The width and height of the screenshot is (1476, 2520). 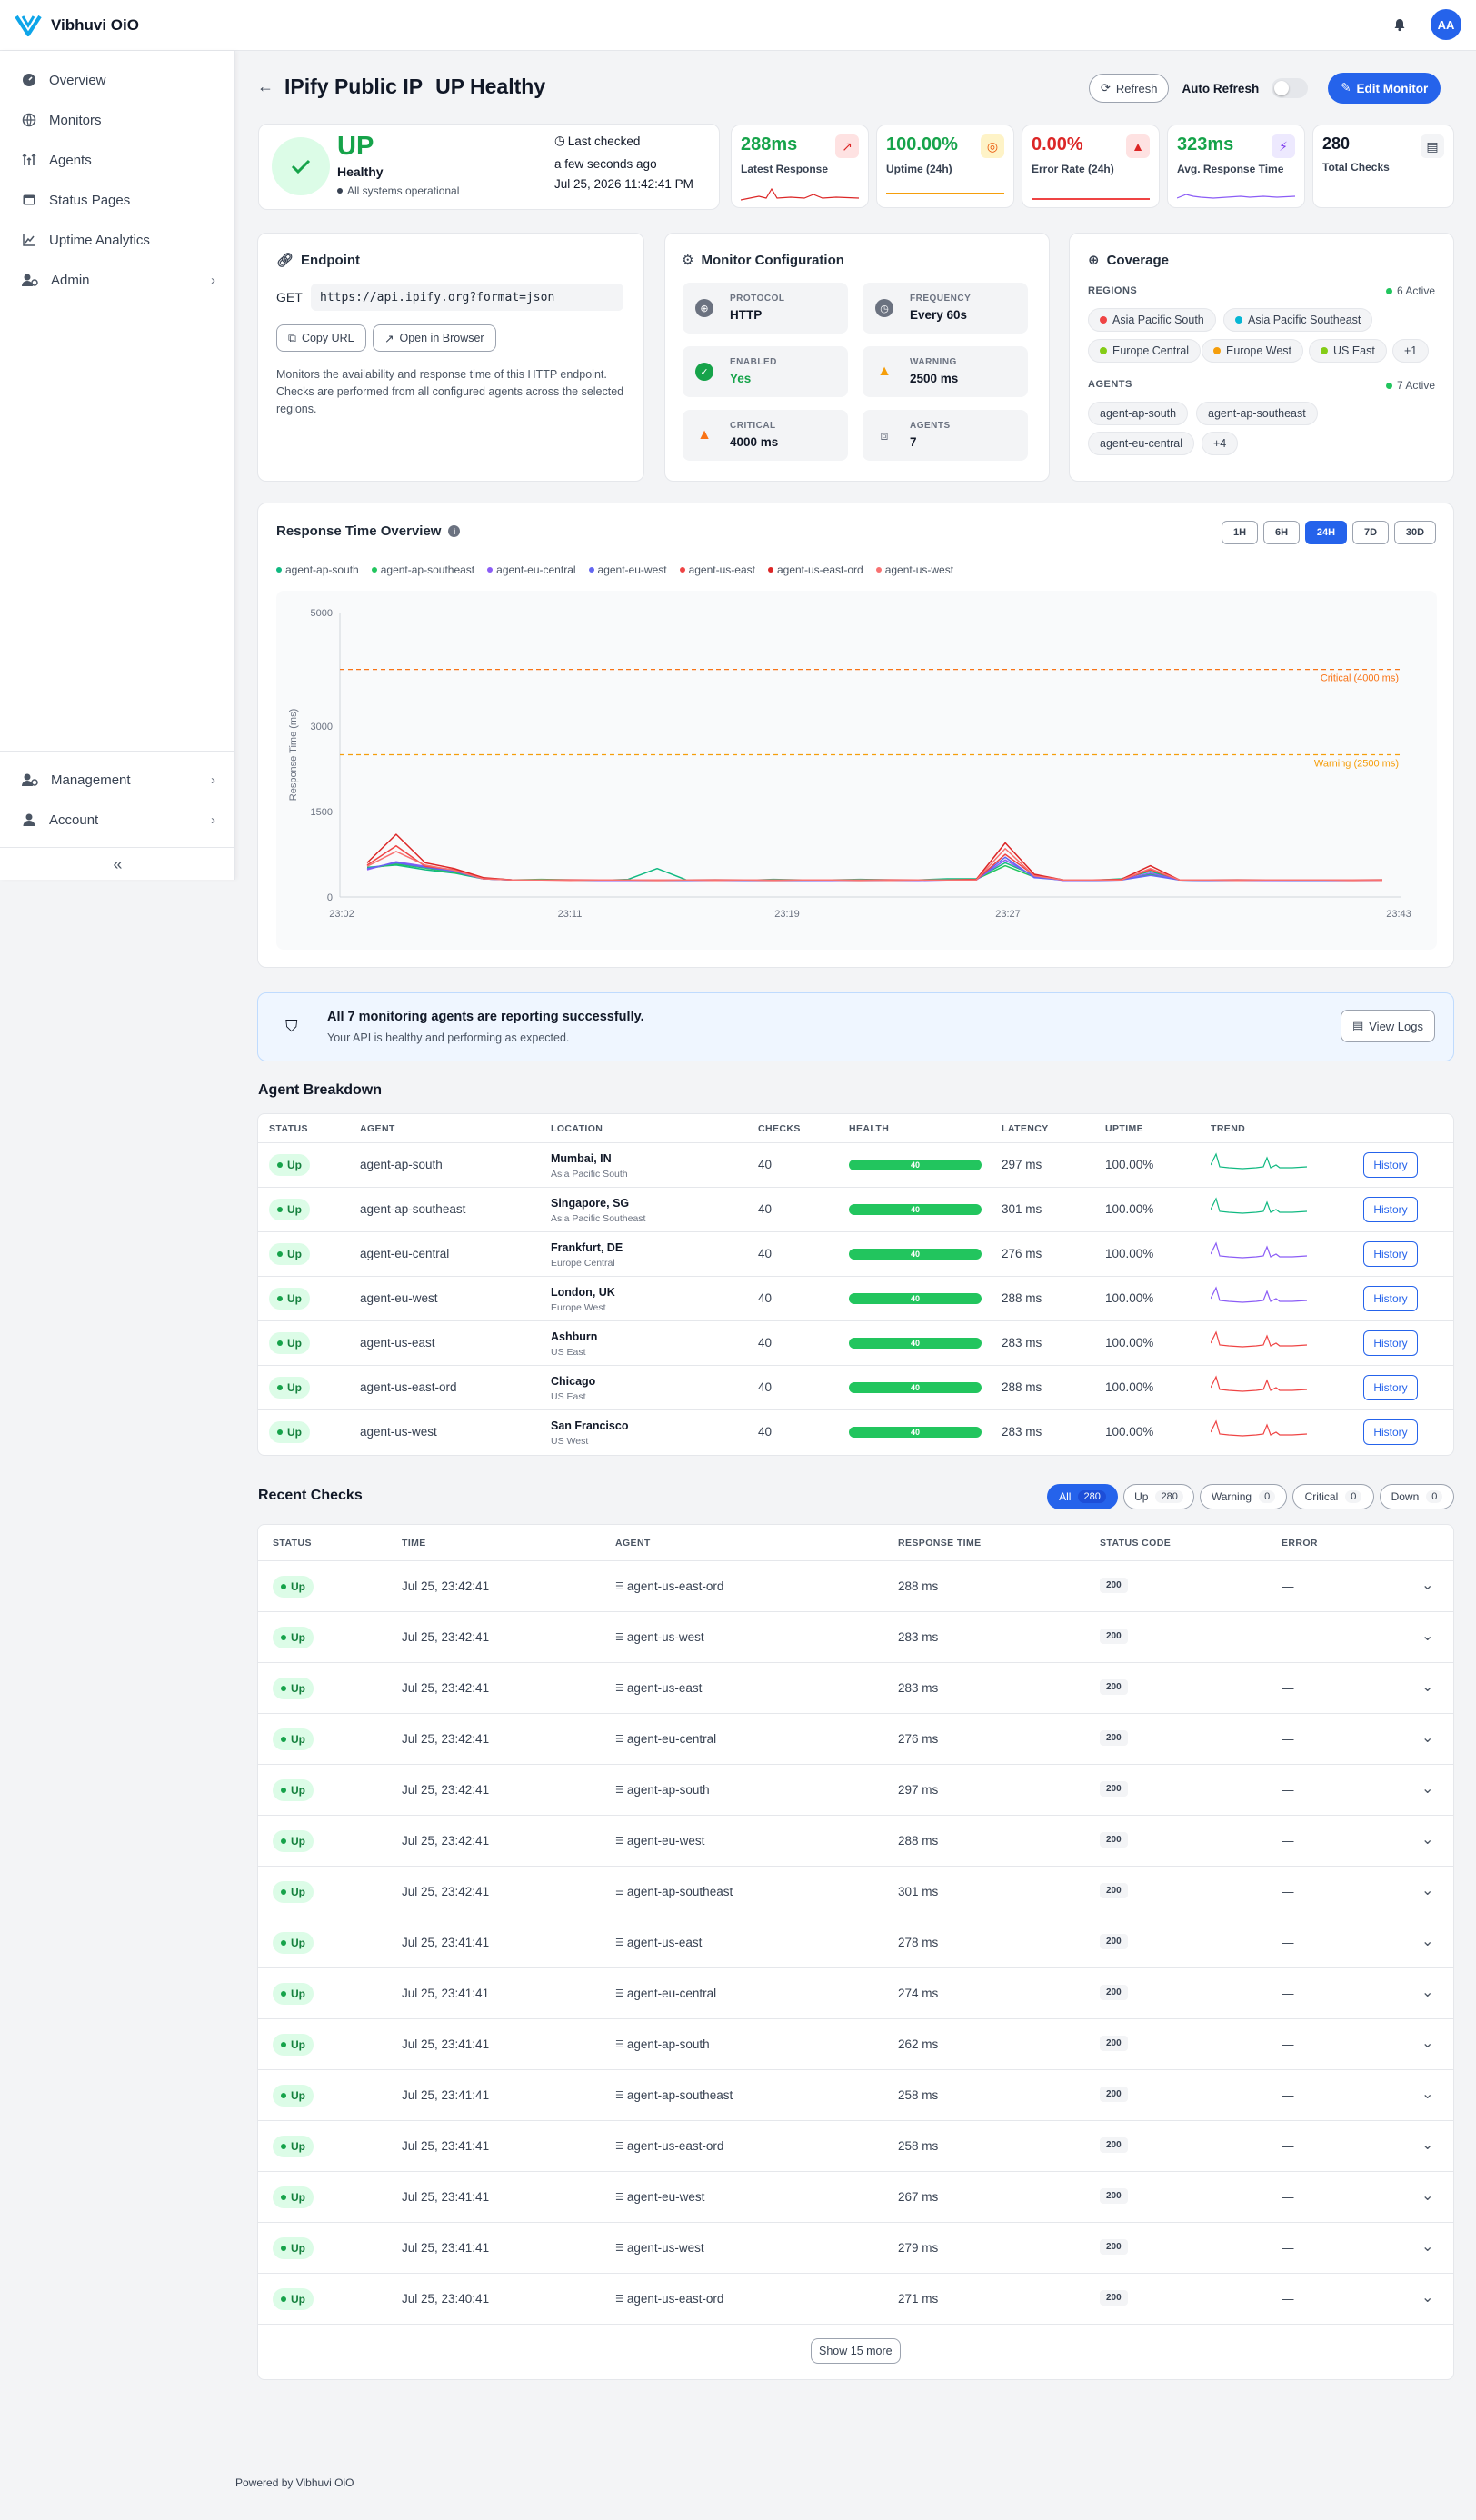 I want to click on response-time: 258 ms, so click(x=918, y=2095).